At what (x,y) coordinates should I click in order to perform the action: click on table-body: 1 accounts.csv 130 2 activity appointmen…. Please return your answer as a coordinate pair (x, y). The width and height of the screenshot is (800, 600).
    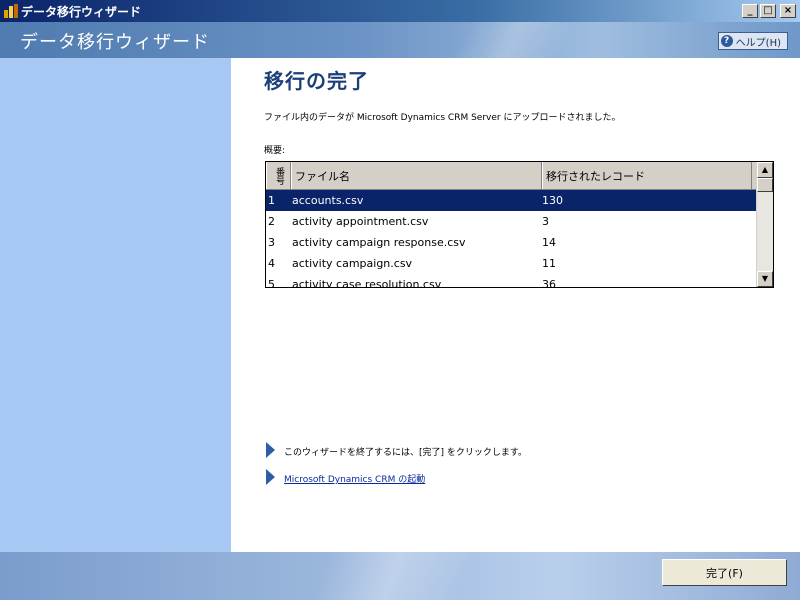
    Looking at the image, I should click on (511, 239).